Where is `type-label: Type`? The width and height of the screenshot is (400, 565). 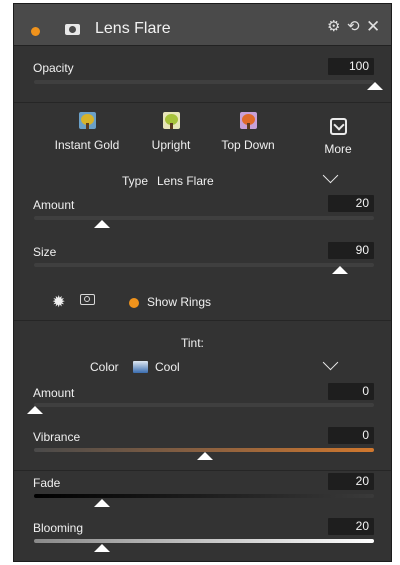
type-label: Type is located at coordinates (135, 181).